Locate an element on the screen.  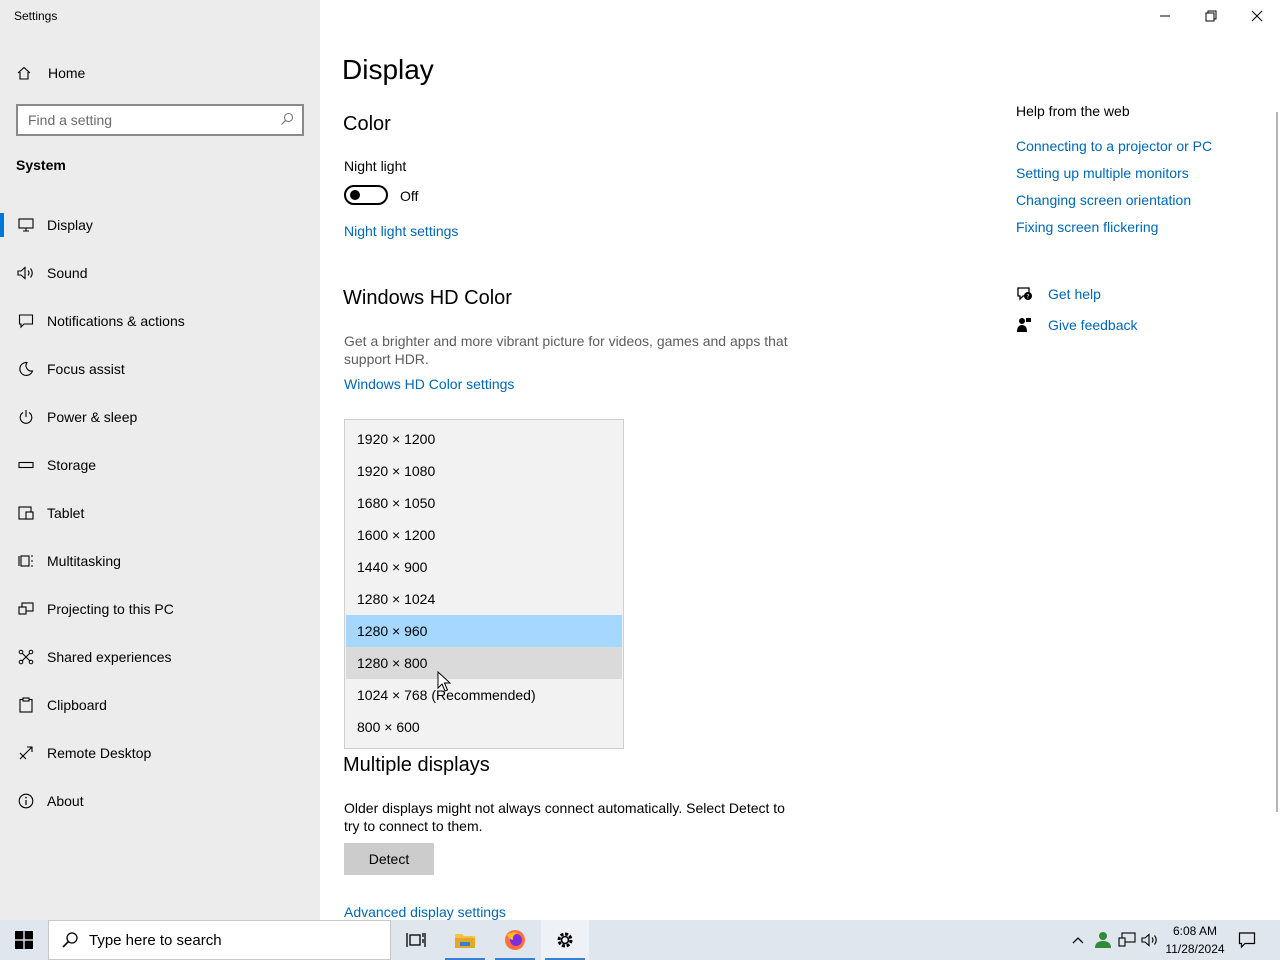
help-link-flickering: Fixing screen flickering is located at coordinates (1087, 227).